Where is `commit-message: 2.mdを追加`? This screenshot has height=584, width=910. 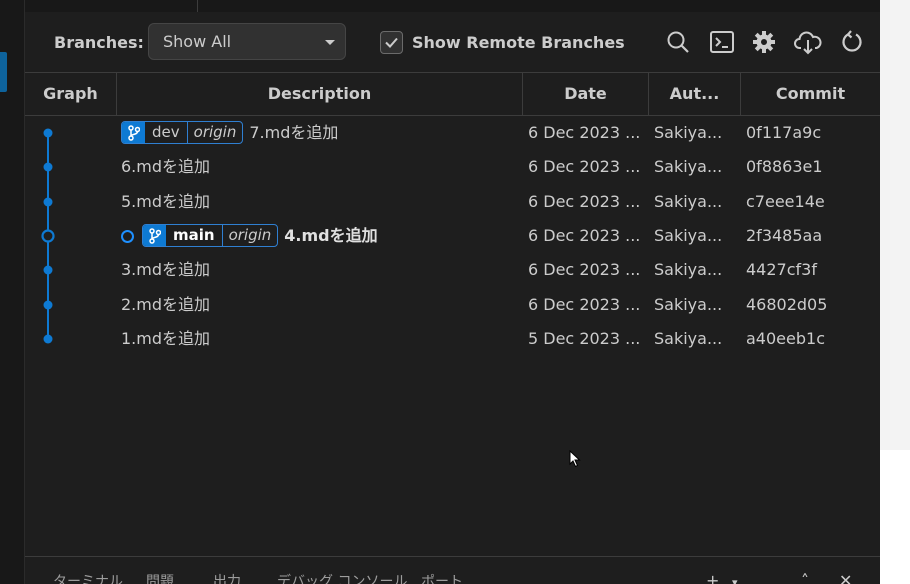
commit-message: 2.mdを追加 is located at coordinates (166, 304).